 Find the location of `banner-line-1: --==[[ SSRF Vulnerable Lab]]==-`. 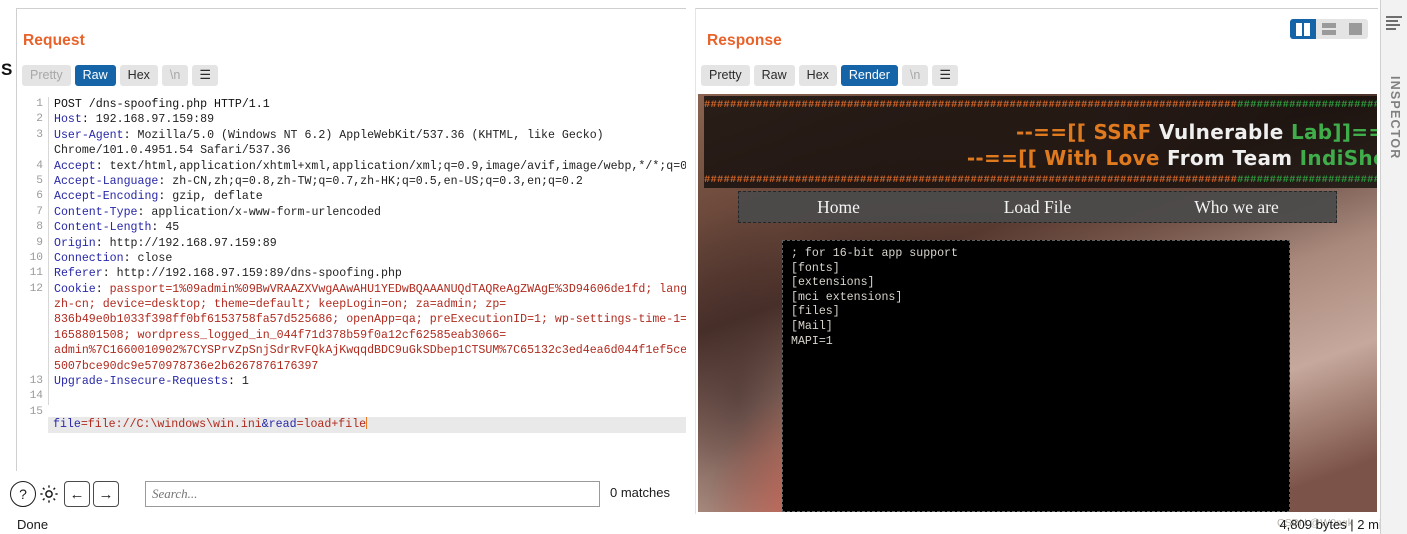

banner-line-1: --==[[ SSRF Vulnerable Lab]]==- is located at coordinates (1196, 132).